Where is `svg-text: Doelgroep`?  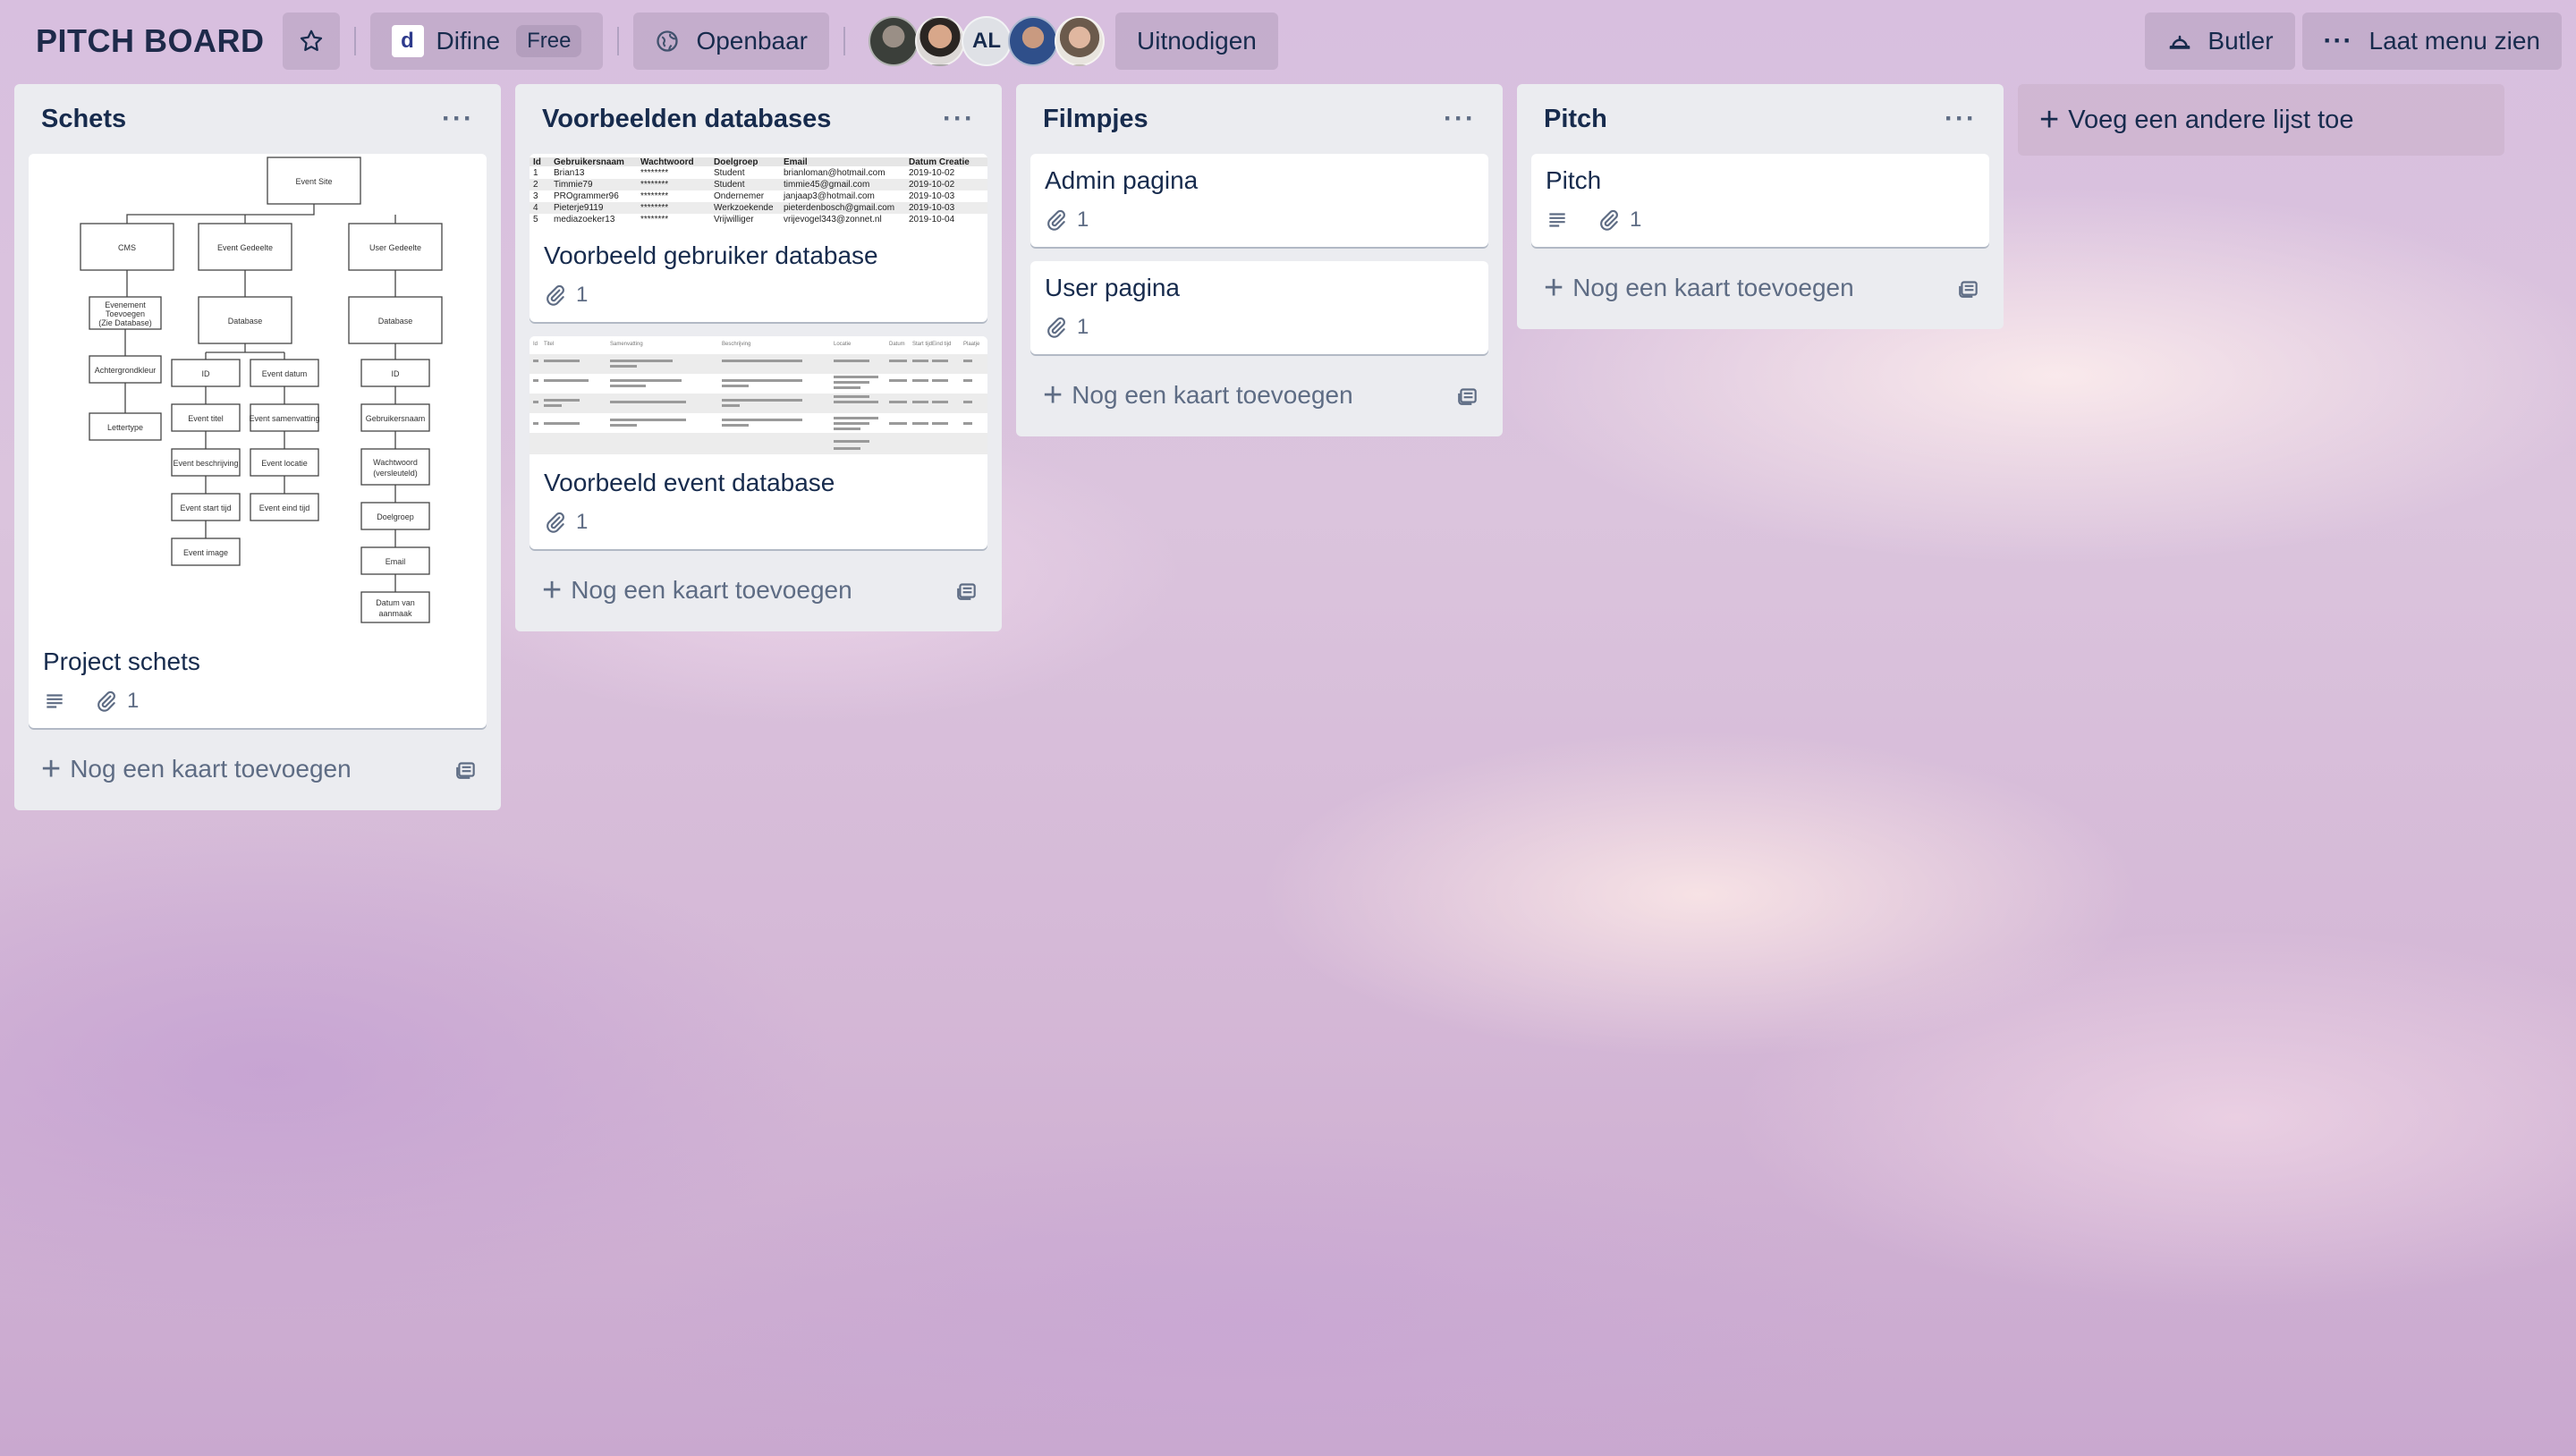 svg-text: Doelgroep is located at coordinates (395, 516).